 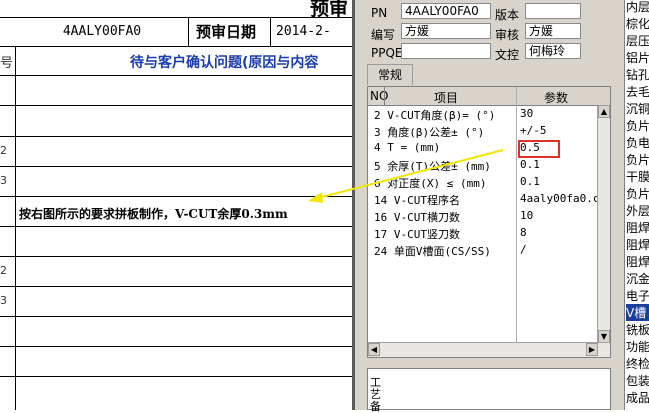 What do you see at coordinates (533, 130) in the screenshot?
I see `parameter-value: +/-5` at bounding box center [533, 130].